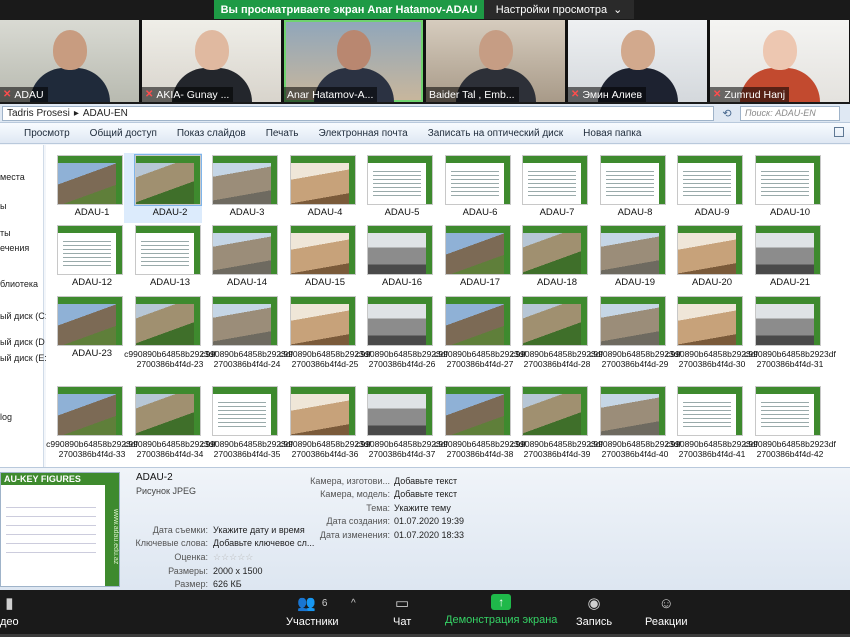 This screenshot has height=637, width=850. I want to click on file-thumbnail: c990890b64858b2923df2700386b4f4d-38, so click(480, 421).